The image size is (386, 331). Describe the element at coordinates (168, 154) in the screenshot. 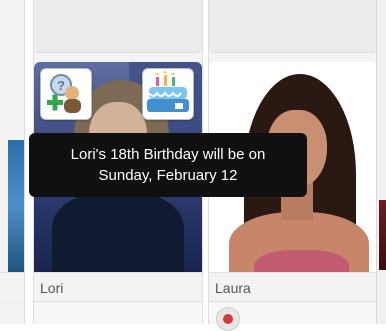

I see `tooltip-line-1: Lori's 18th Birthday will be on` at that location.